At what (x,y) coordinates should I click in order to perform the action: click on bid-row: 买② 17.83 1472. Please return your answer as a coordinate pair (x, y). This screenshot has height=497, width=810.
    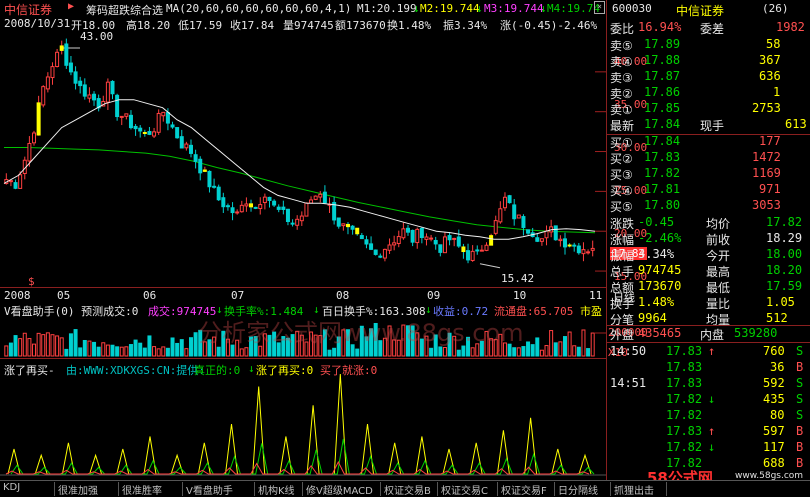
    Looking at the image, I should click on (709, 158).